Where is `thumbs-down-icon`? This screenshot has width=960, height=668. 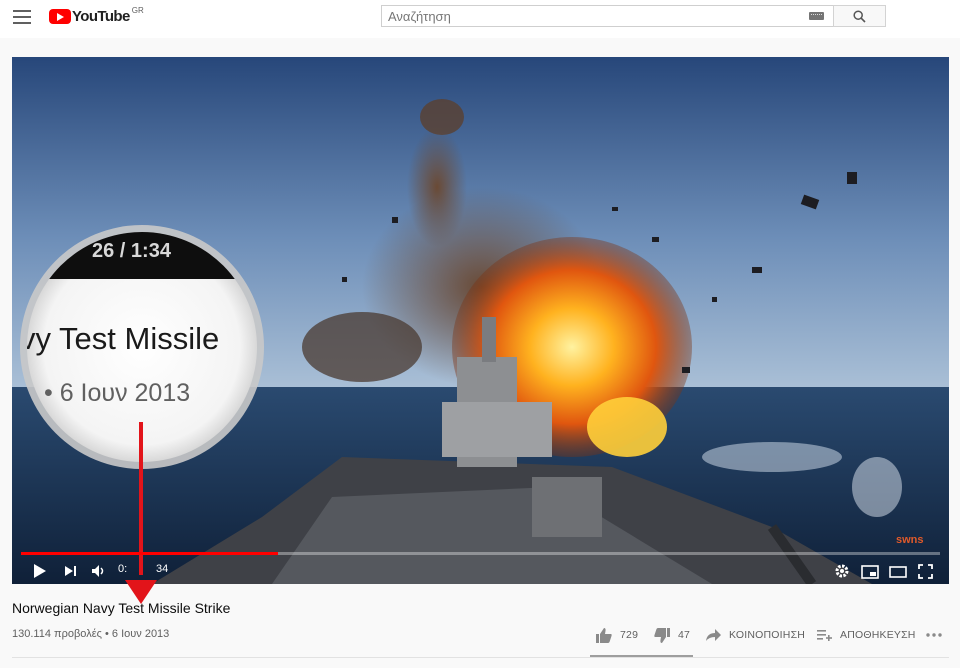 thumbs-down-icon is located at coordinates (662, 635).